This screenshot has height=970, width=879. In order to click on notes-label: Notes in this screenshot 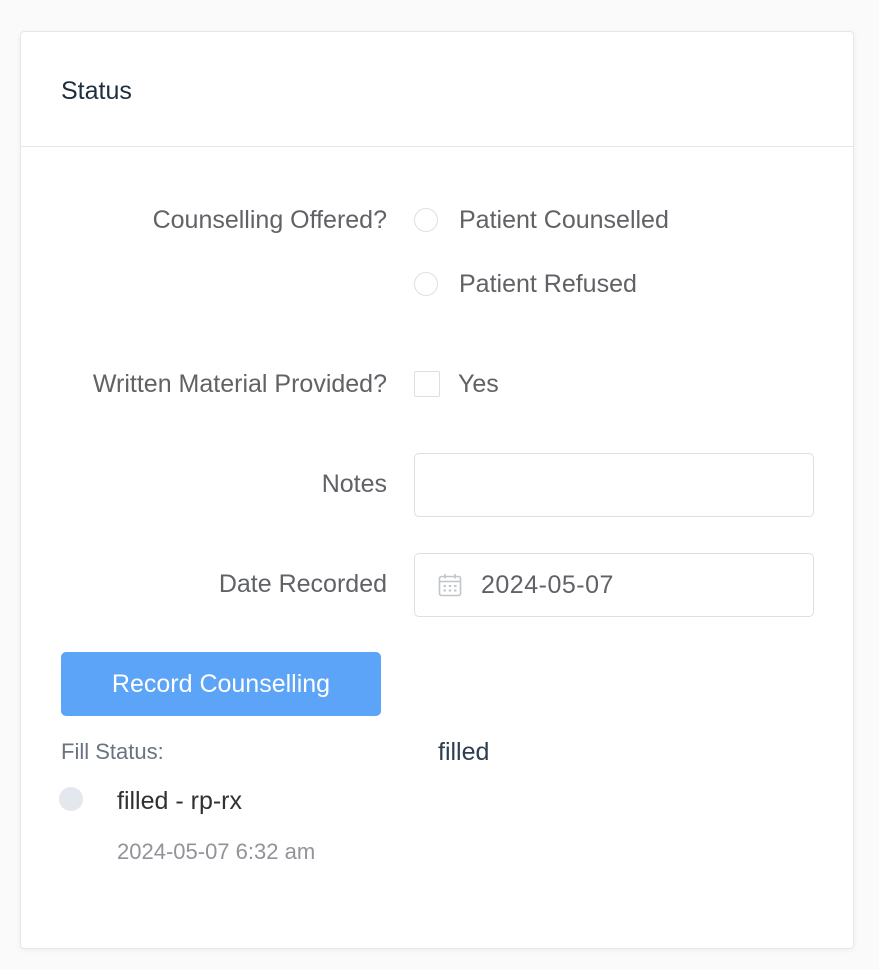, I will do `click(354, 484)`.